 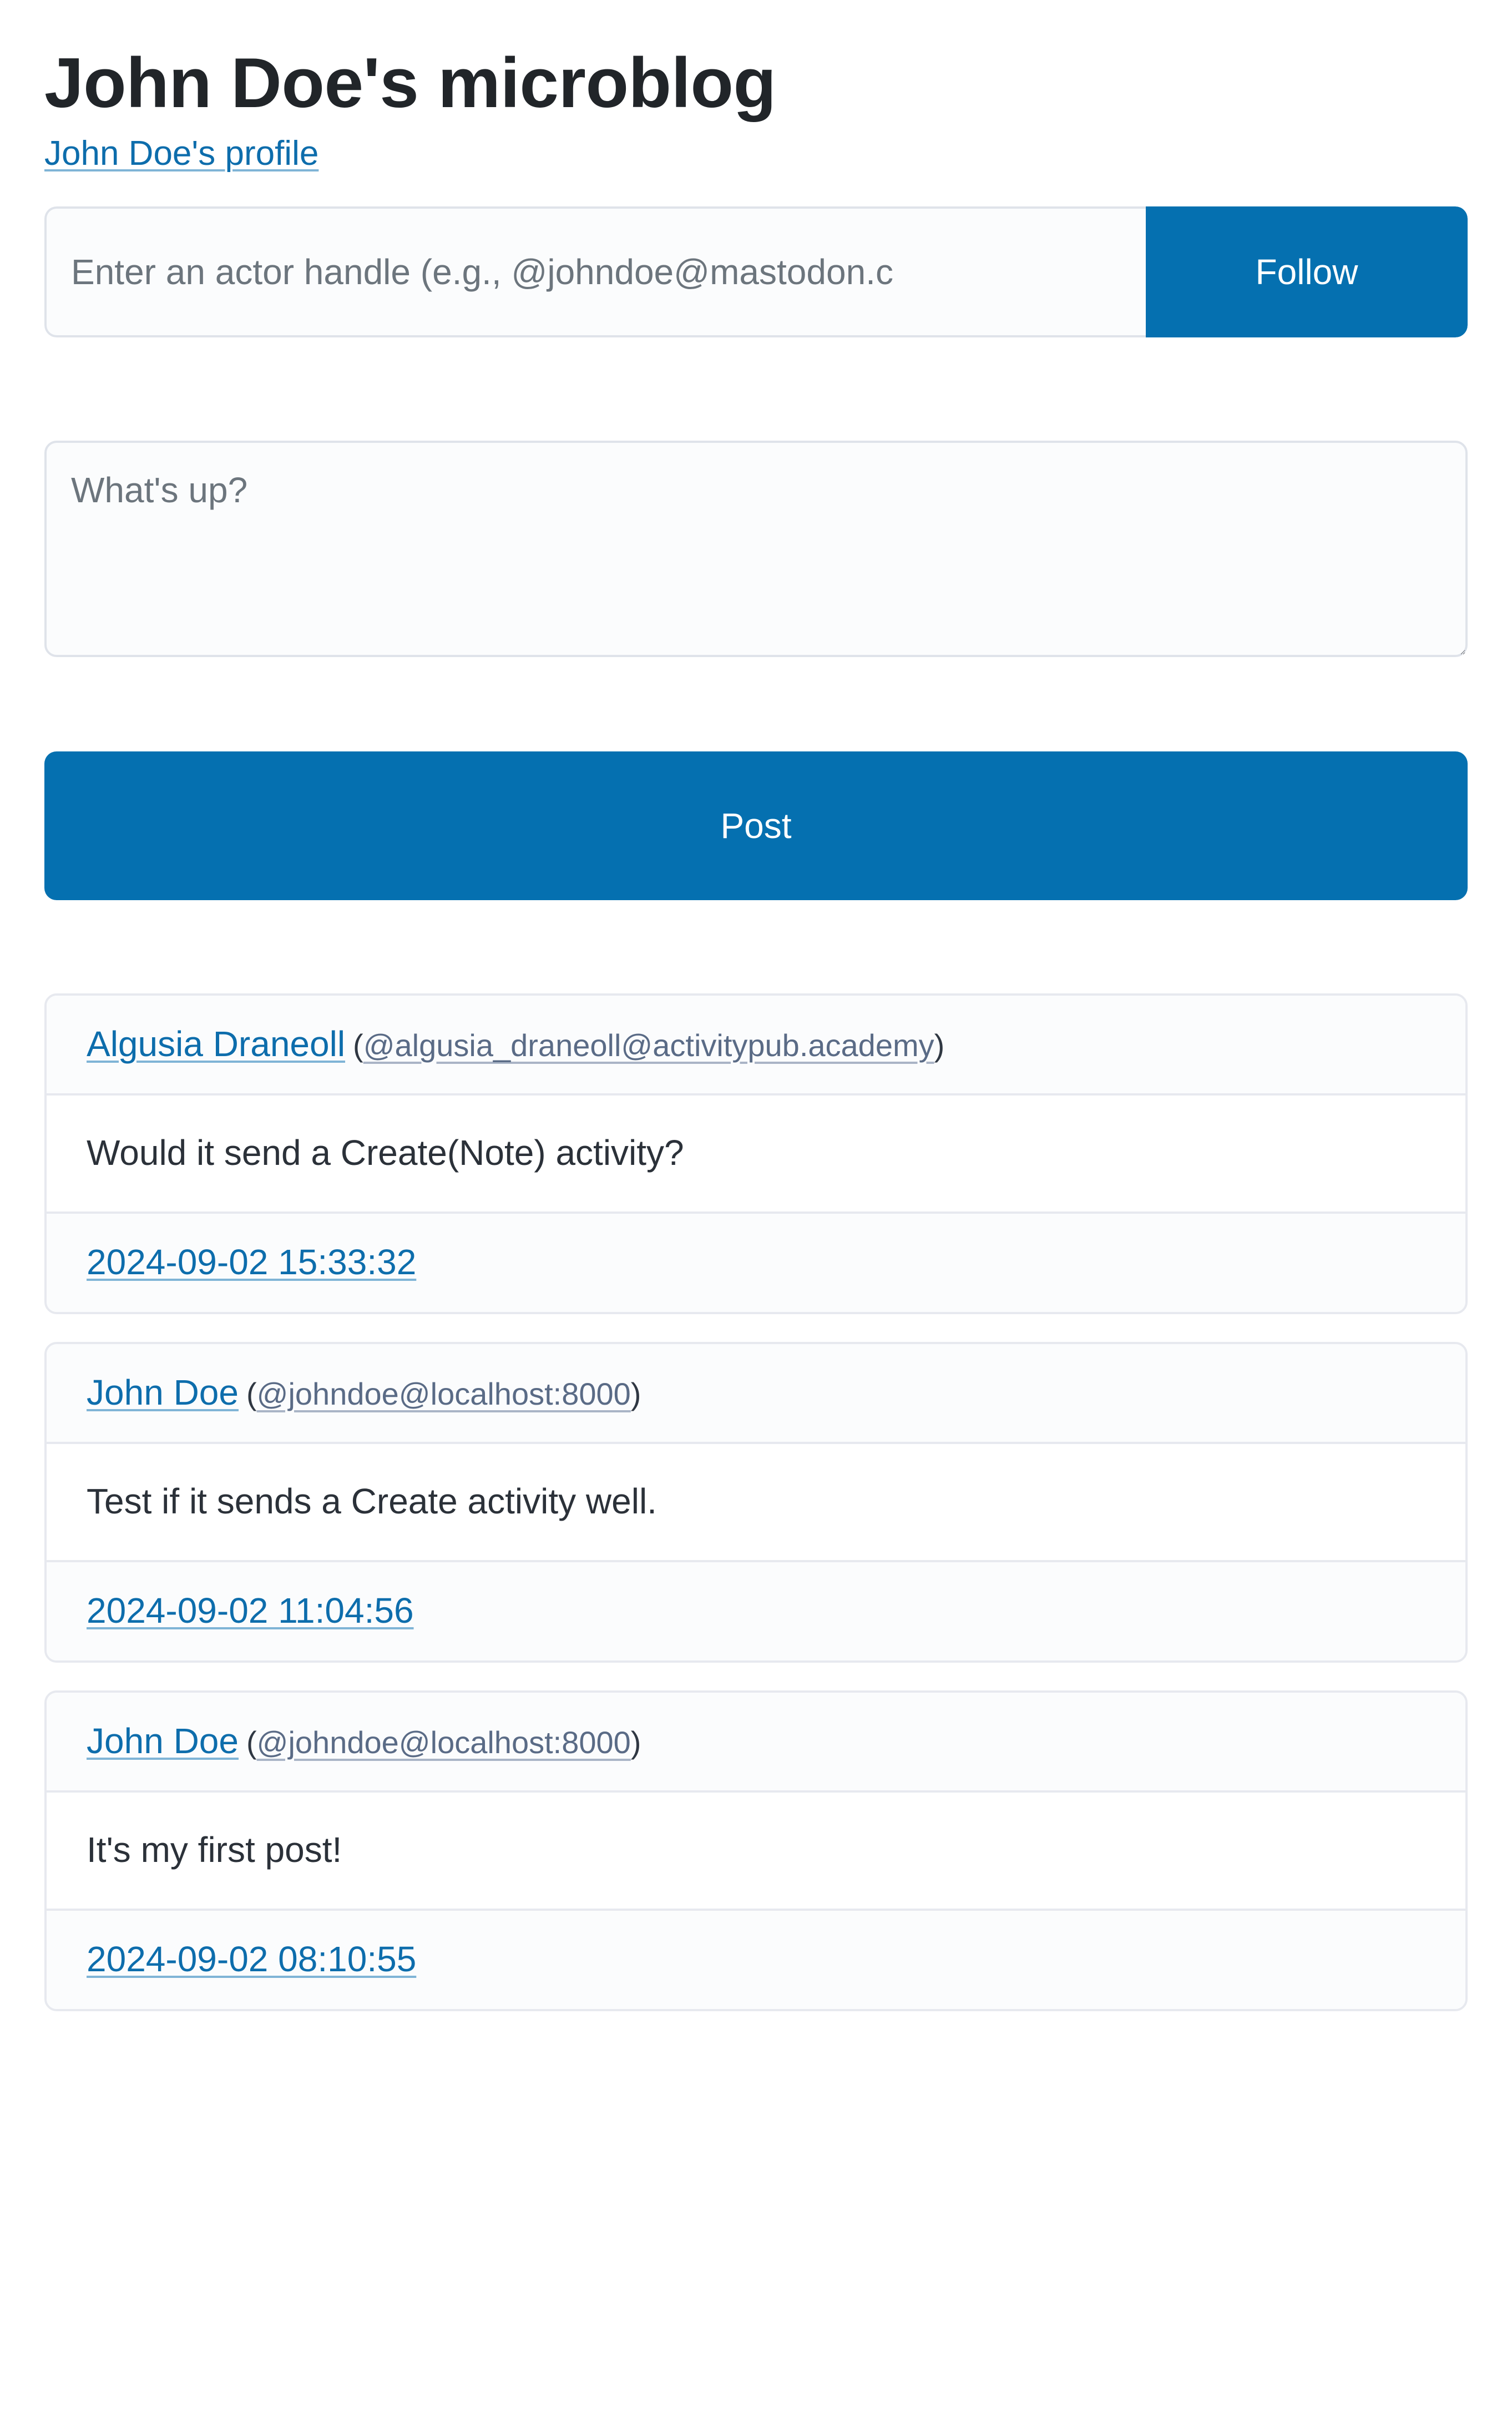 I want to click on post-handle-wrap: (@algusia_draneoll@activitypub.academy), so click(x=648, y=1045).